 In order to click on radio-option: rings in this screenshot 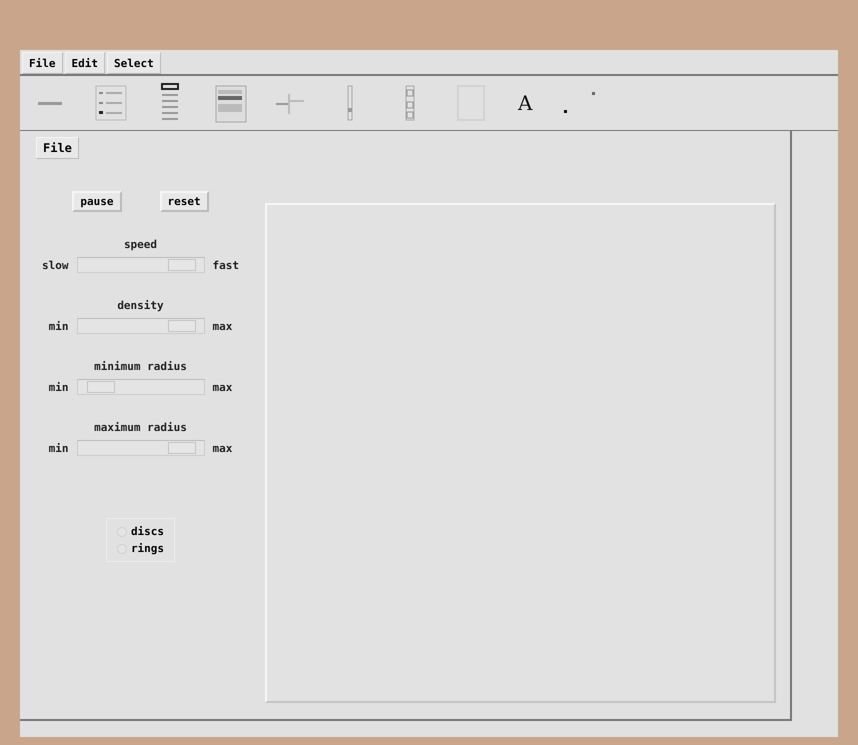, I will do `click(140, 548)`.